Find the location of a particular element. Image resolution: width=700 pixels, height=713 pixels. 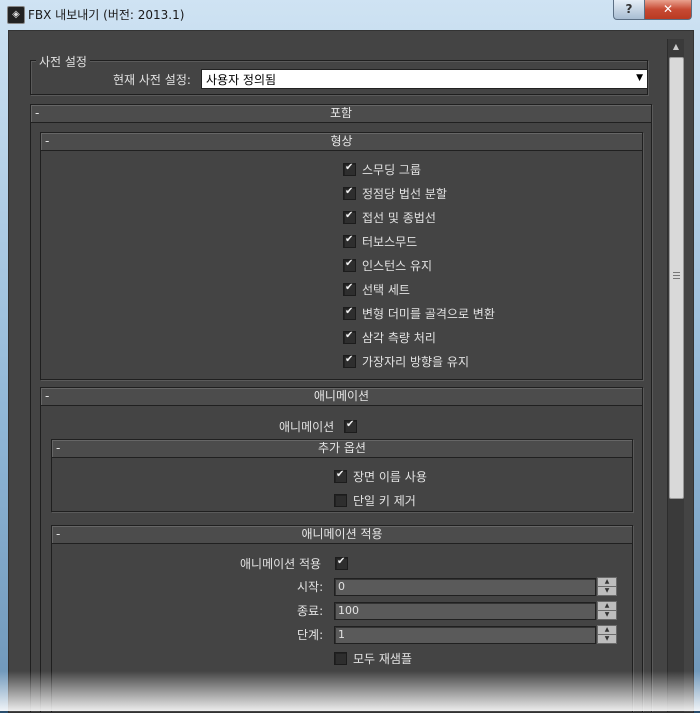

animation-enable-option is located at coordinates (351, 426).